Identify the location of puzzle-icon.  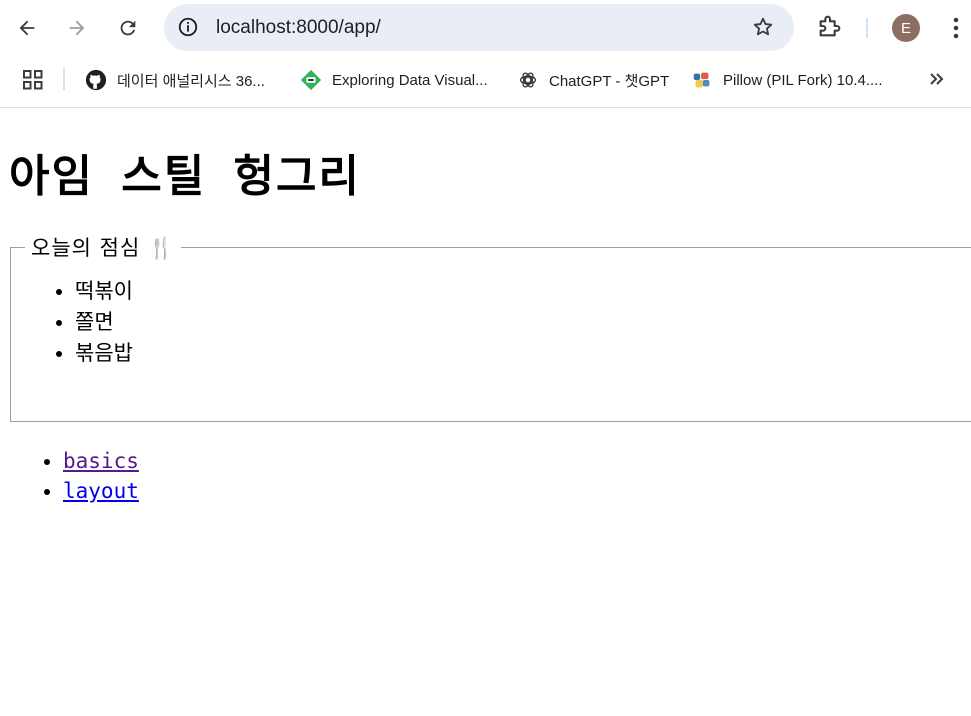
(830, 26).